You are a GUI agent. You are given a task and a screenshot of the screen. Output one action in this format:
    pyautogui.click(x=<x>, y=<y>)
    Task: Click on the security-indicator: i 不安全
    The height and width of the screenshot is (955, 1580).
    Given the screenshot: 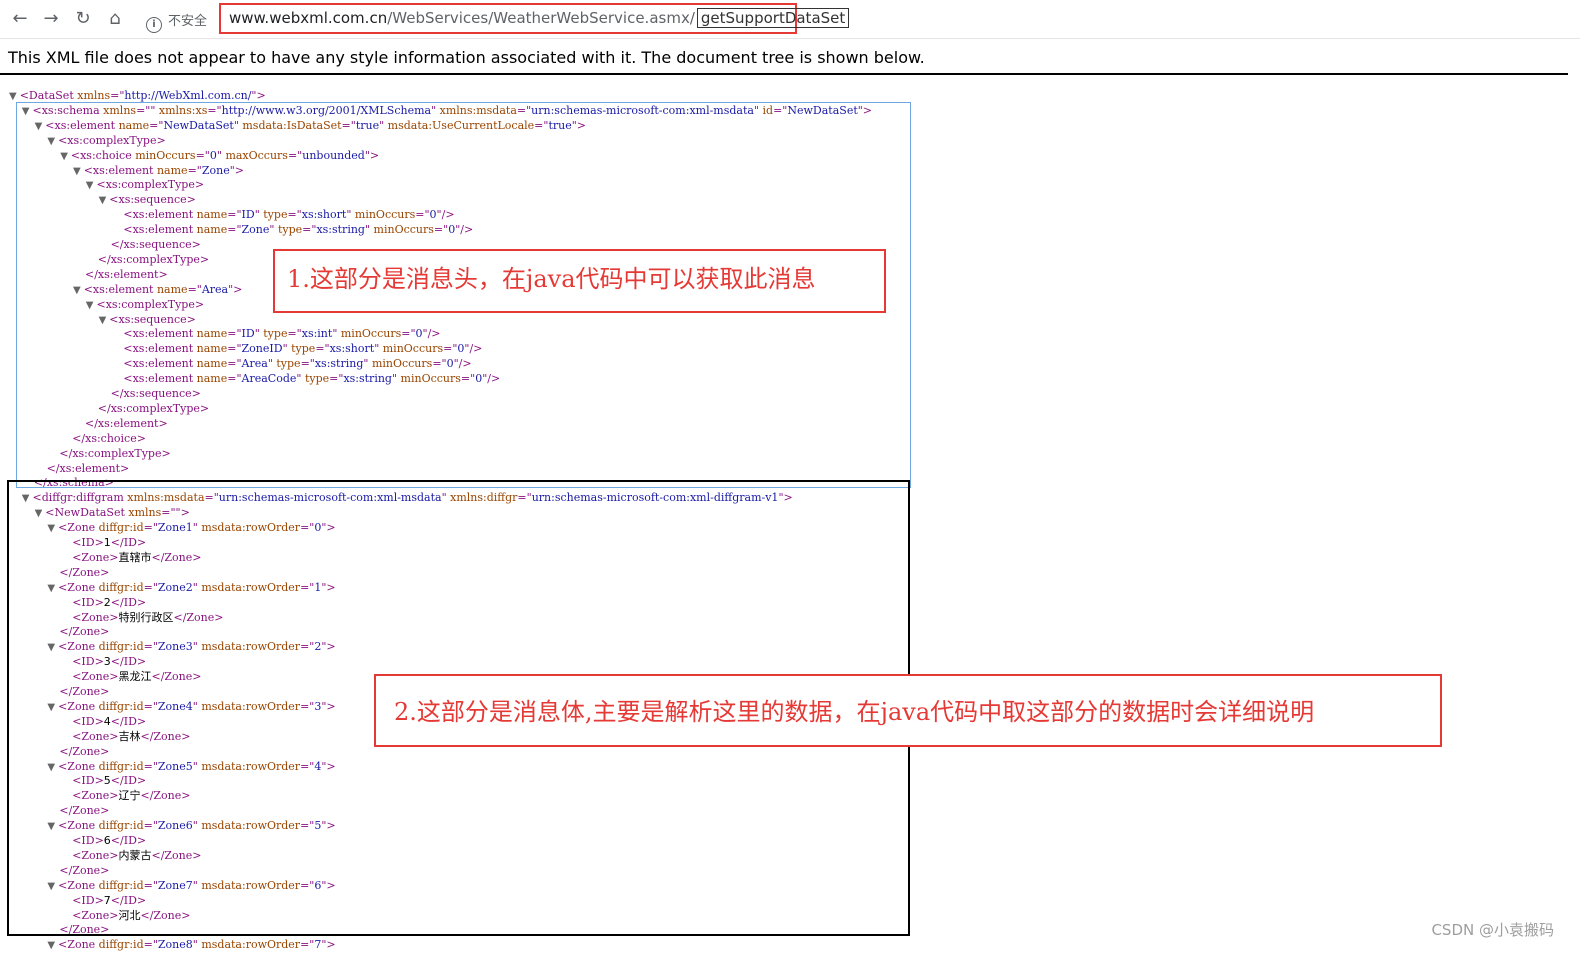 What is the action you would take?
    pyautogui.click(x=176, y=21)
    